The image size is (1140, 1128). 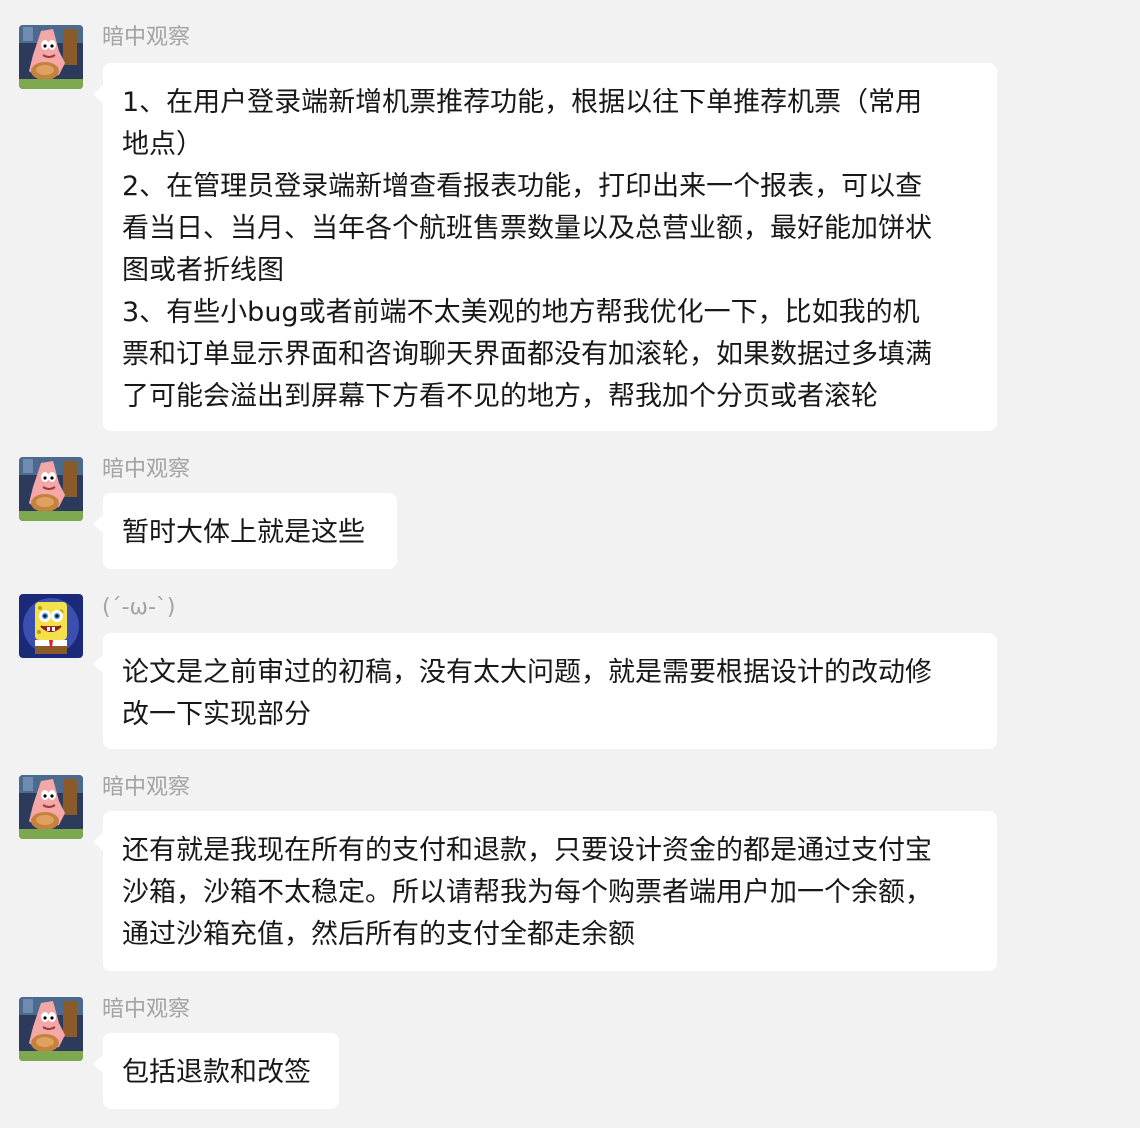 I want to click on spongebob-avatar-icon, so click(x=51, y=626).